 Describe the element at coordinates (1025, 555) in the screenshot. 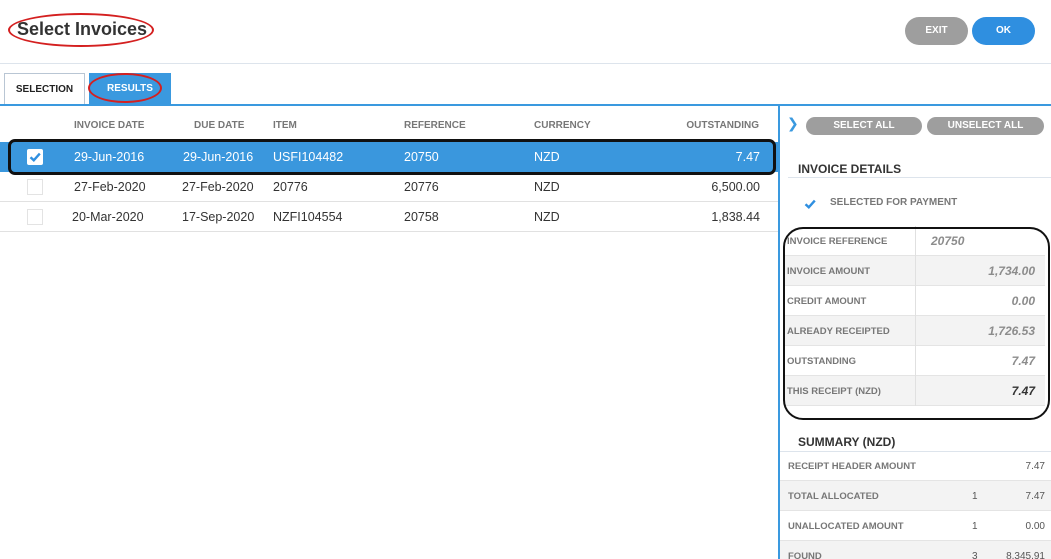

I see `summary-value: 8,345.91` at that location.